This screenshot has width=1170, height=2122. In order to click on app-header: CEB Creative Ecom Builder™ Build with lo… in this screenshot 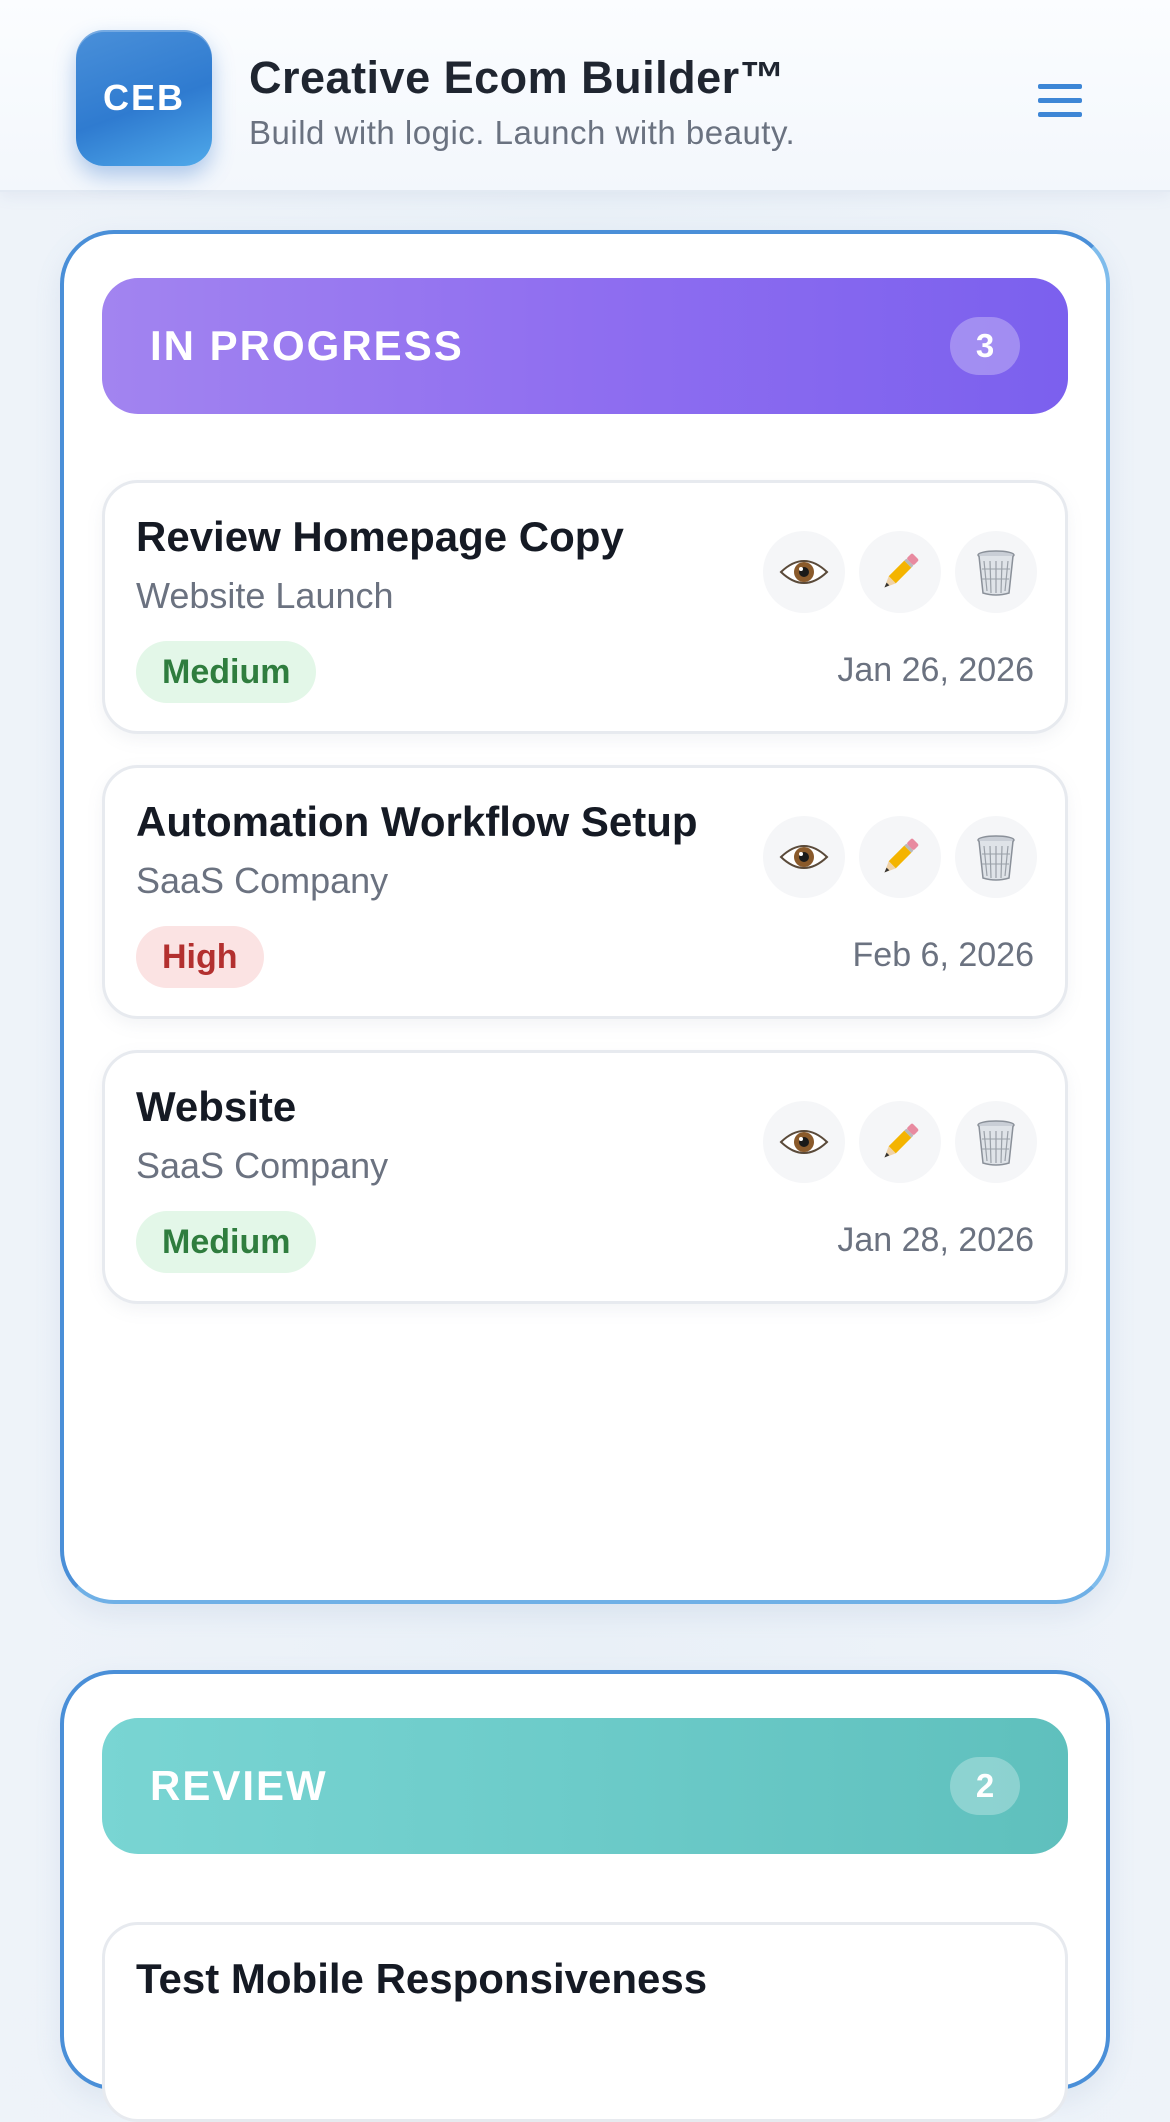, I will do `click(585, 96)`.